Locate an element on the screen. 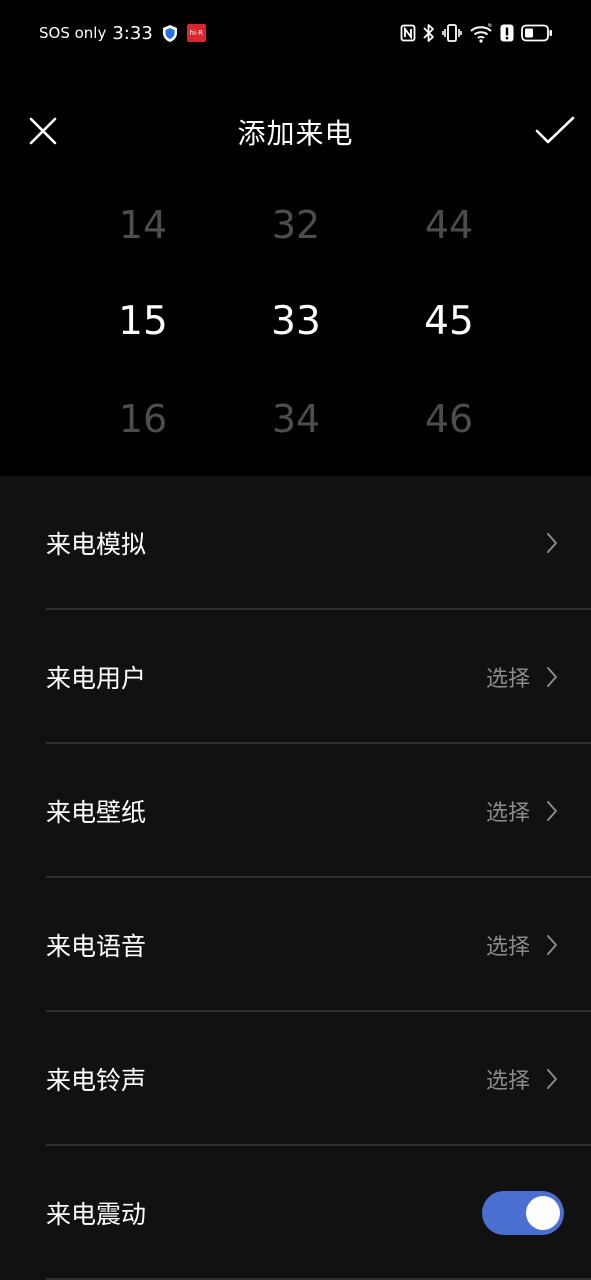  bluetooth-icon is located at coordinates (429, 33).